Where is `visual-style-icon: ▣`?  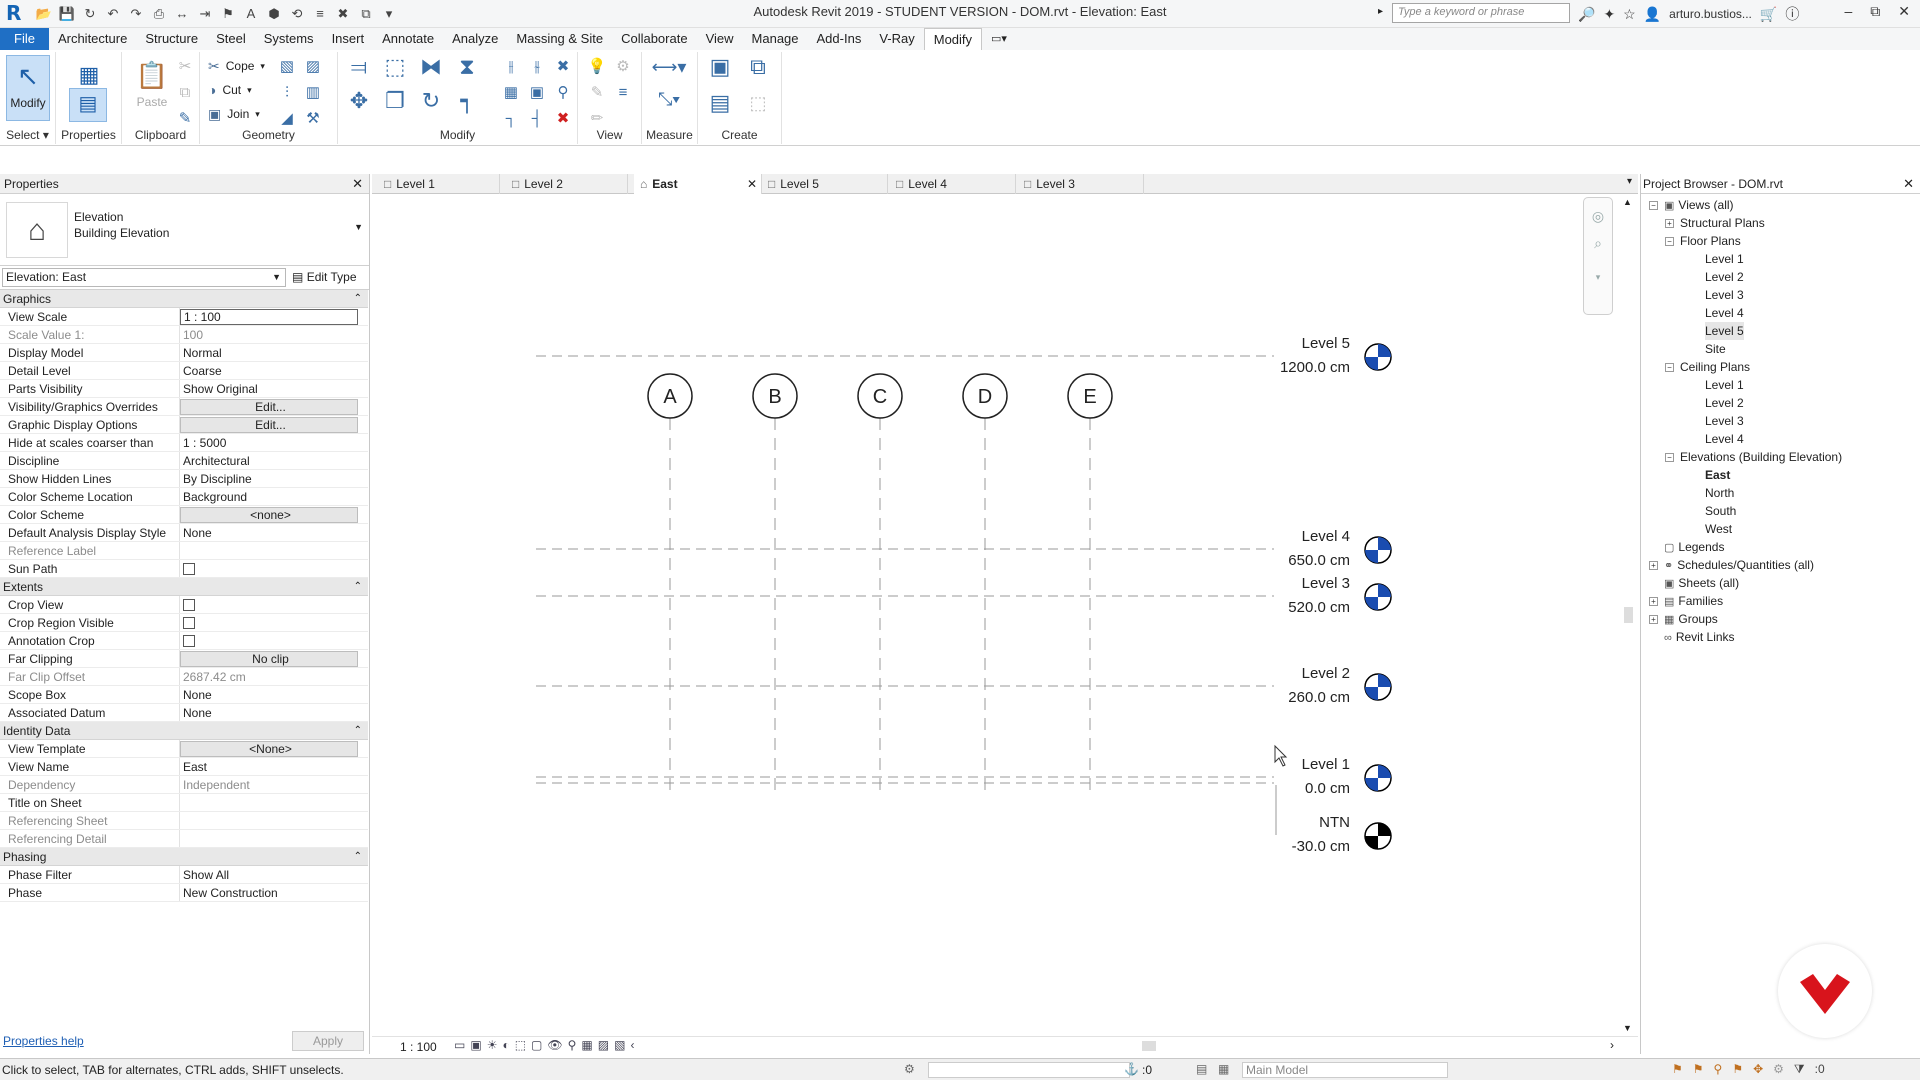 visual-style-icon: ▣ is located at coordinates (475, 1045).